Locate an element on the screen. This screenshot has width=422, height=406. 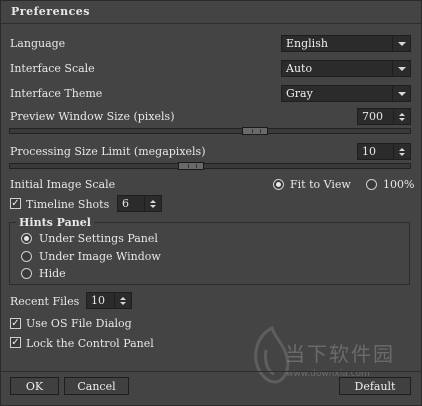
processing-limit-spinbox: 10 is located at coordinates (384, 151).